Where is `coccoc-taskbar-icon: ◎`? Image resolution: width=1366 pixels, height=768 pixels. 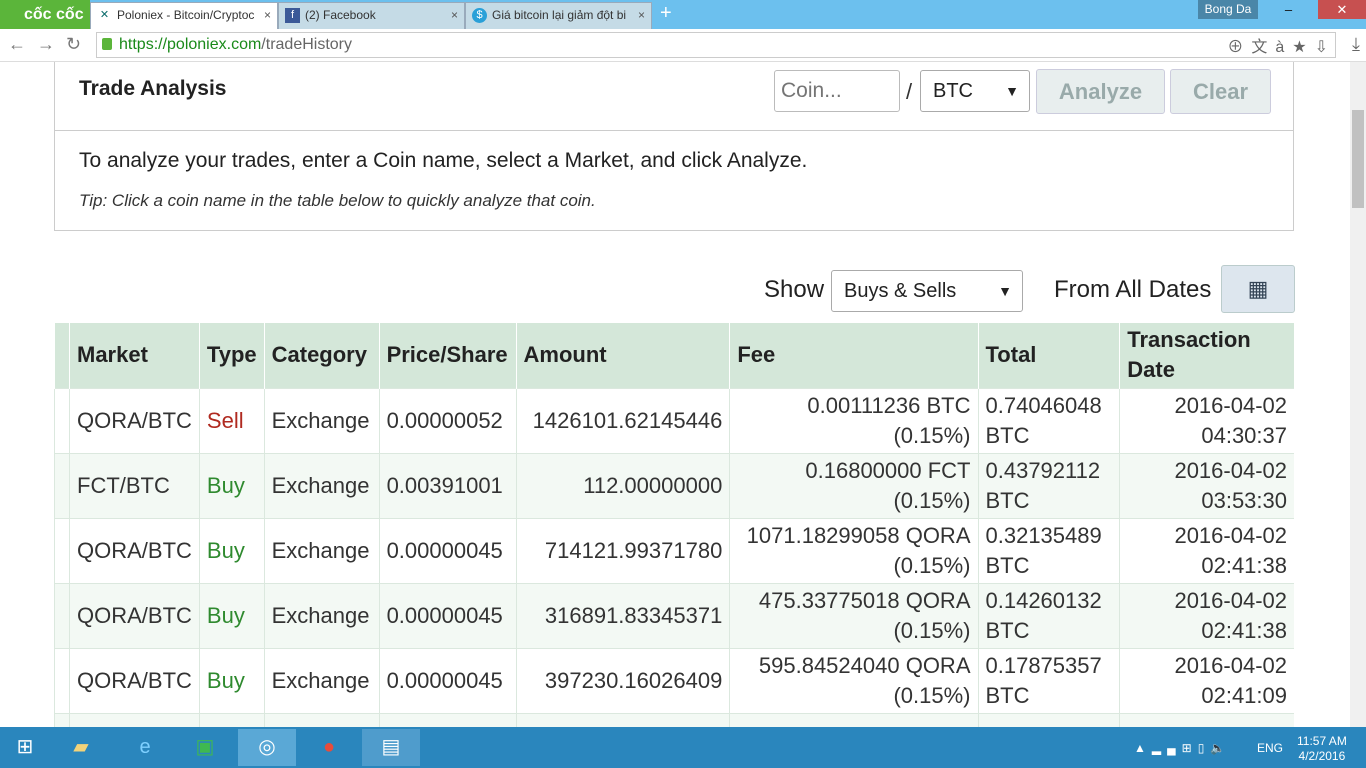 coccoc-taskbar-icon: ◎ is located at coordinates (267, 747).